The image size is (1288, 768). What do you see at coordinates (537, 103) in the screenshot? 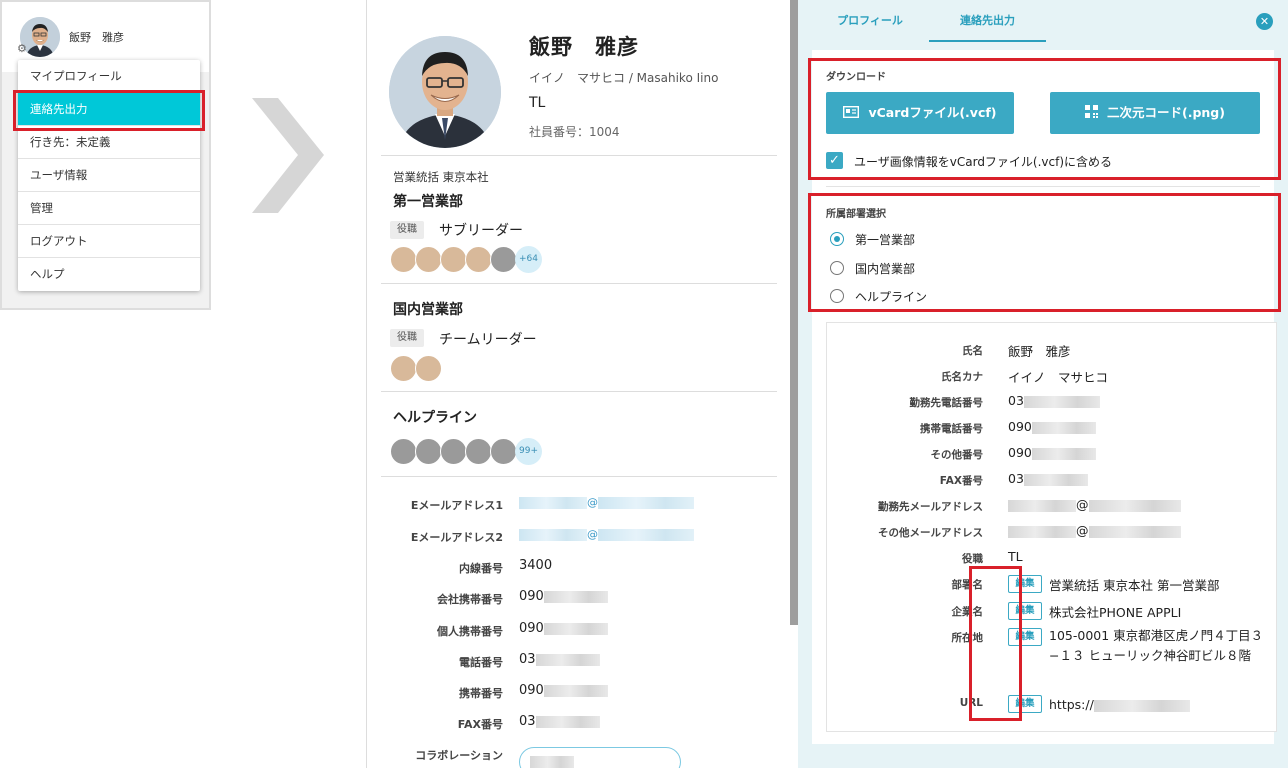
I see `profile-title: TL` at bounding box center [537, 103].